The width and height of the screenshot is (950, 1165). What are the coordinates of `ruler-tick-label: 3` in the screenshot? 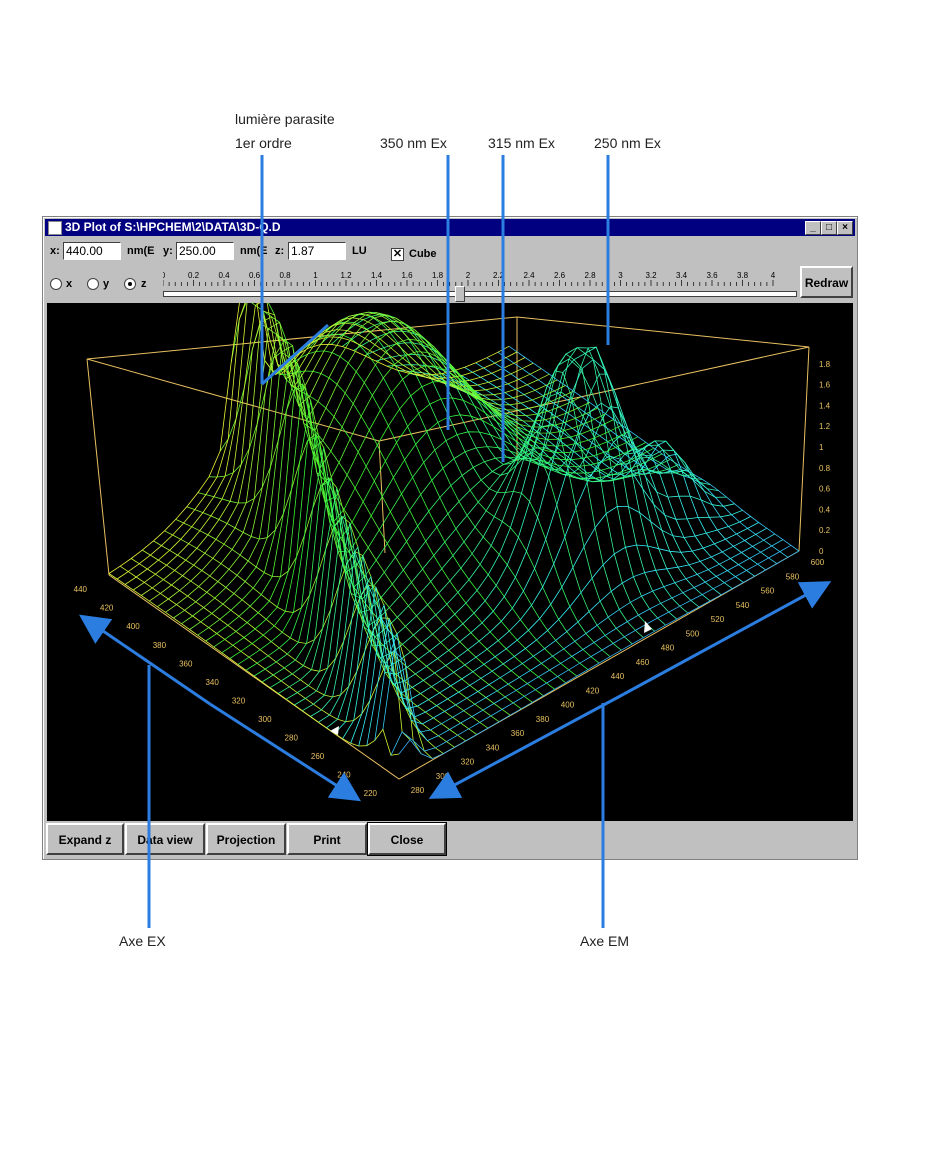 It's located at (620, 275).